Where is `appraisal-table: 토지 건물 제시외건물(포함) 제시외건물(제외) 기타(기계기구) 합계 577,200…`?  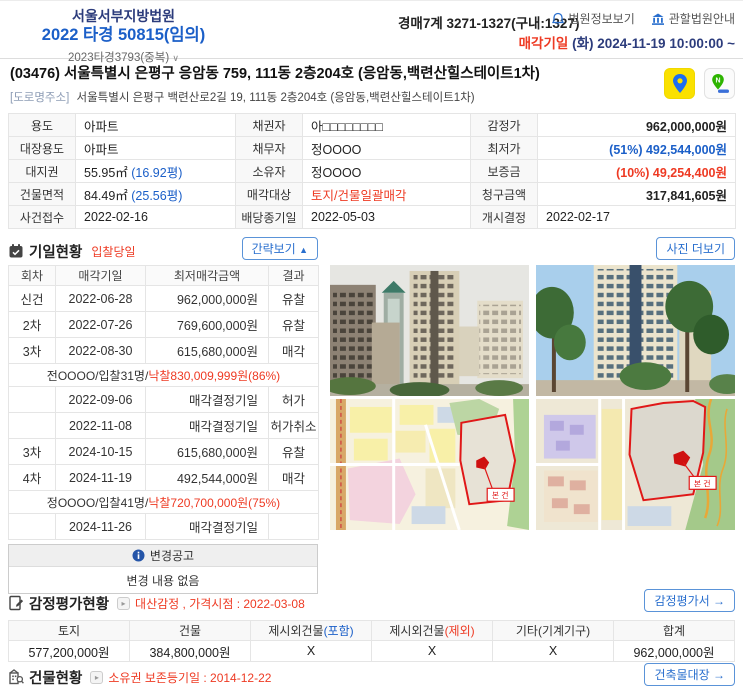
appraisal-table: 토지 건물 제시외건물(포함) 제시외건물(제외) 기타(기계기구) 합계 577,200… is located at coordinates (371, 641).